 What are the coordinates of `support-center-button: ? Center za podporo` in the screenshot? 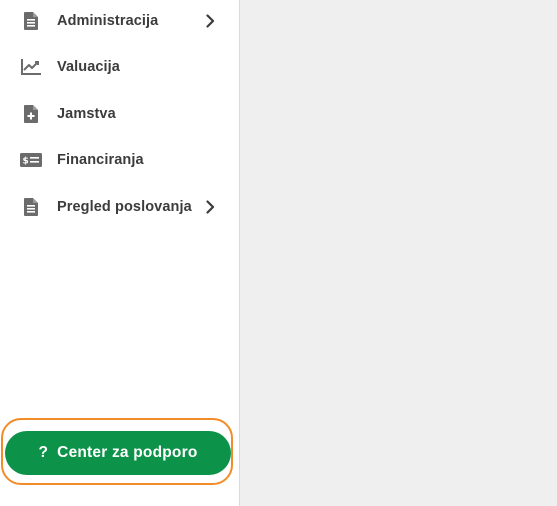 It's located at (118, 453).